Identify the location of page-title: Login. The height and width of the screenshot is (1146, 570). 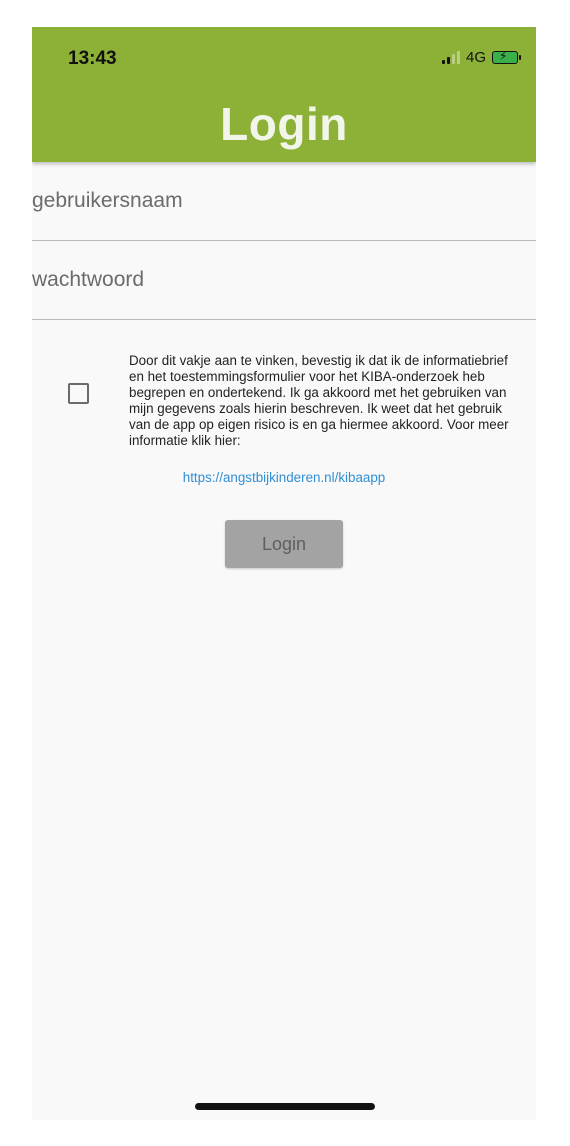
(284, 124).